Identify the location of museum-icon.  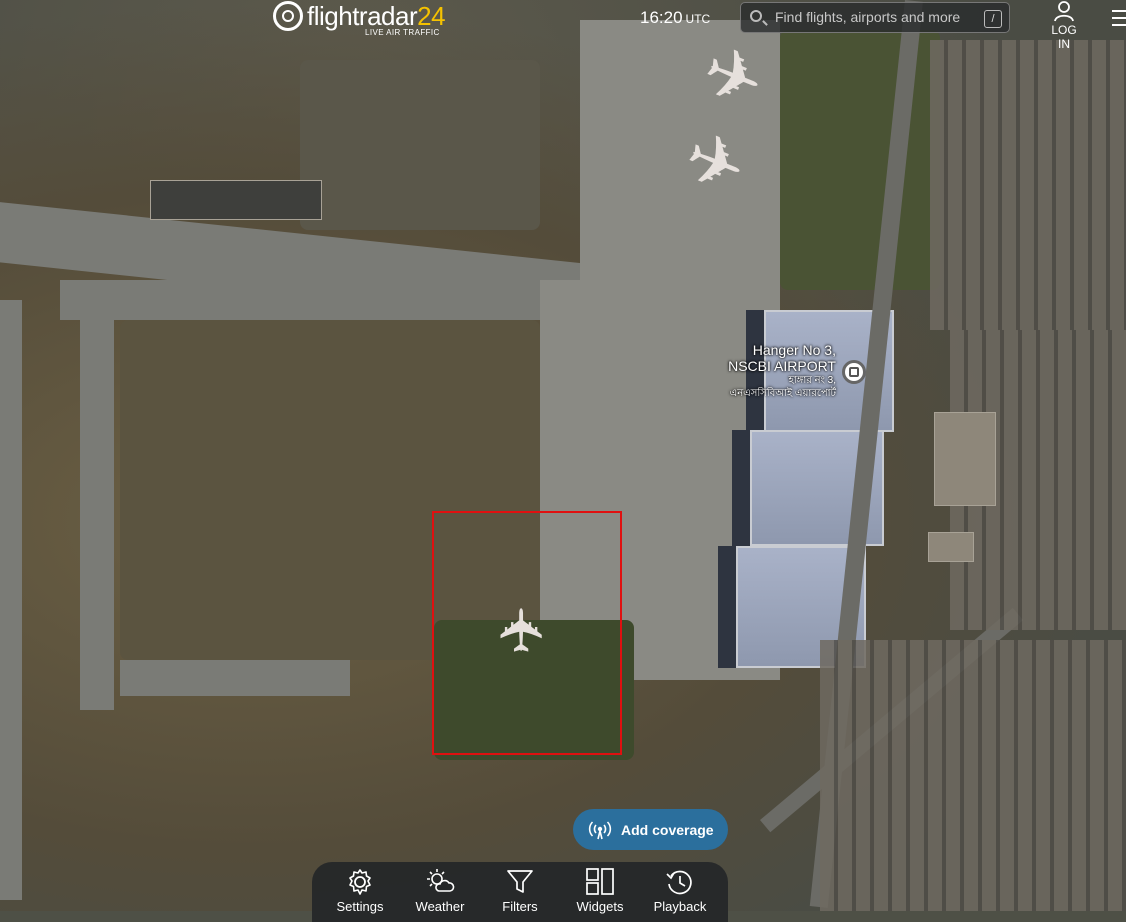
(854, 372).